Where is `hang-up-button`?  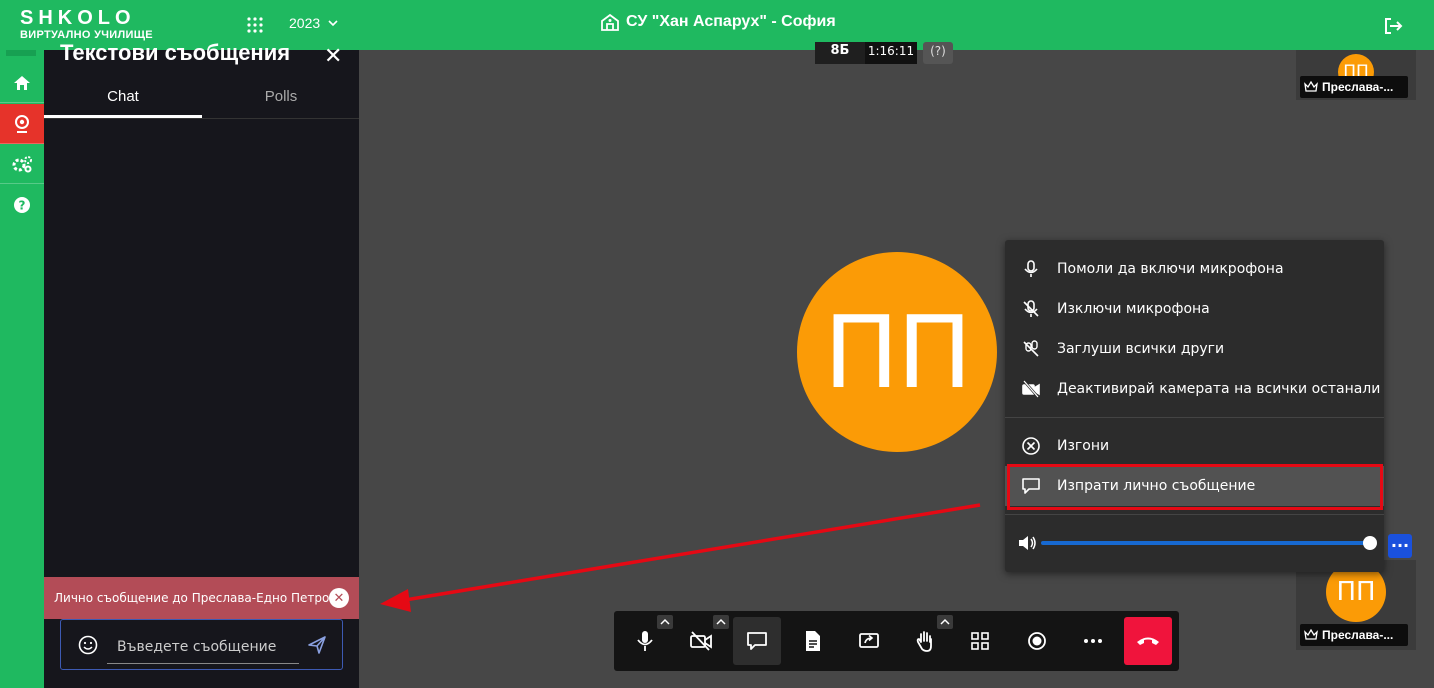
hang-up-button is located at coordinates (1148, 641).